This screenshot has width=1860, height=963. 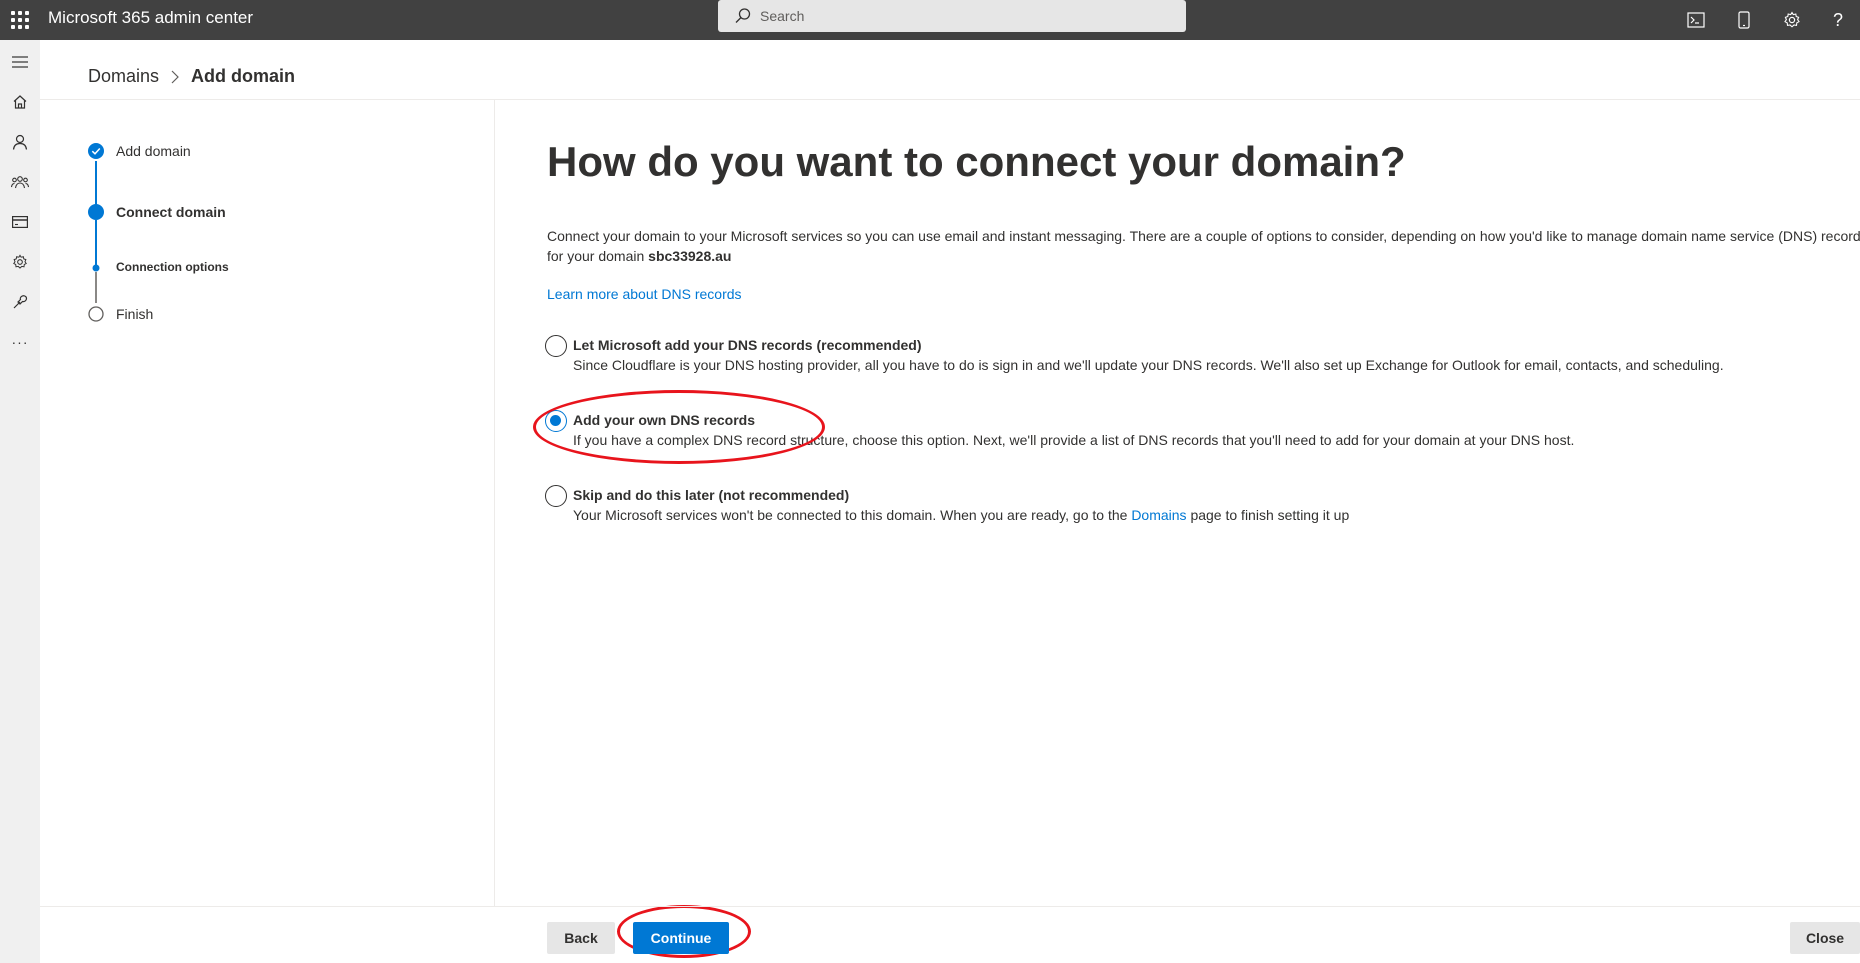 I want to click on step-label: Connection options, so click(x=172, y=267).